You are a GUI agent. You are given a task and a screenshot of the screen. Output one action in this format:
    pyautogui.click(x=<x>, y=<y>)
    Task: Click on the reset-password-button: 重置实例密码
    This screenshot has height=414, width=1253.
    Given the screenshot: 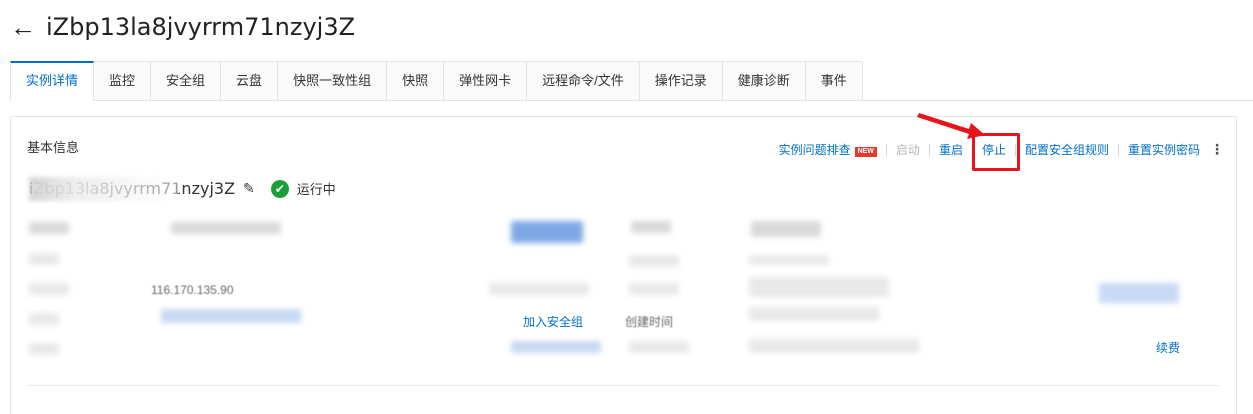 What is the action you would take?
    pyautogui.click(x=1164, y=149)
    